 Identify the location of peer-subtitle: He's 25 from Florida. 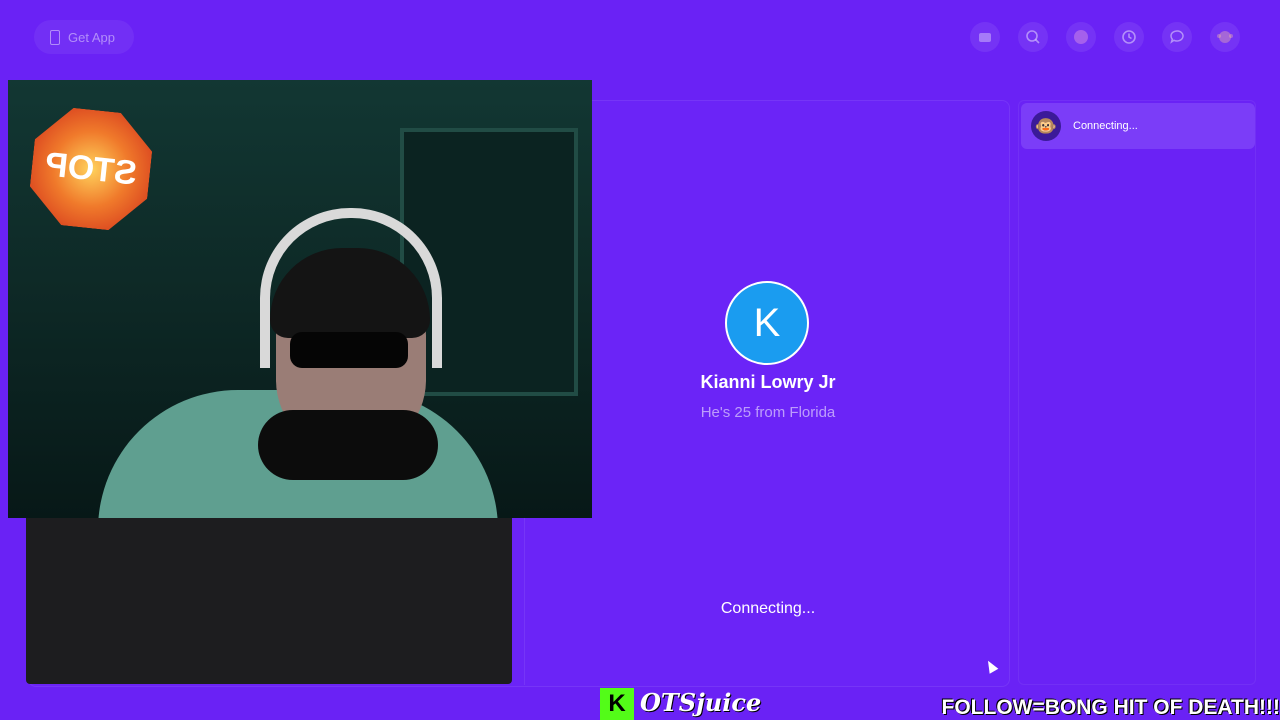
(768, 412).